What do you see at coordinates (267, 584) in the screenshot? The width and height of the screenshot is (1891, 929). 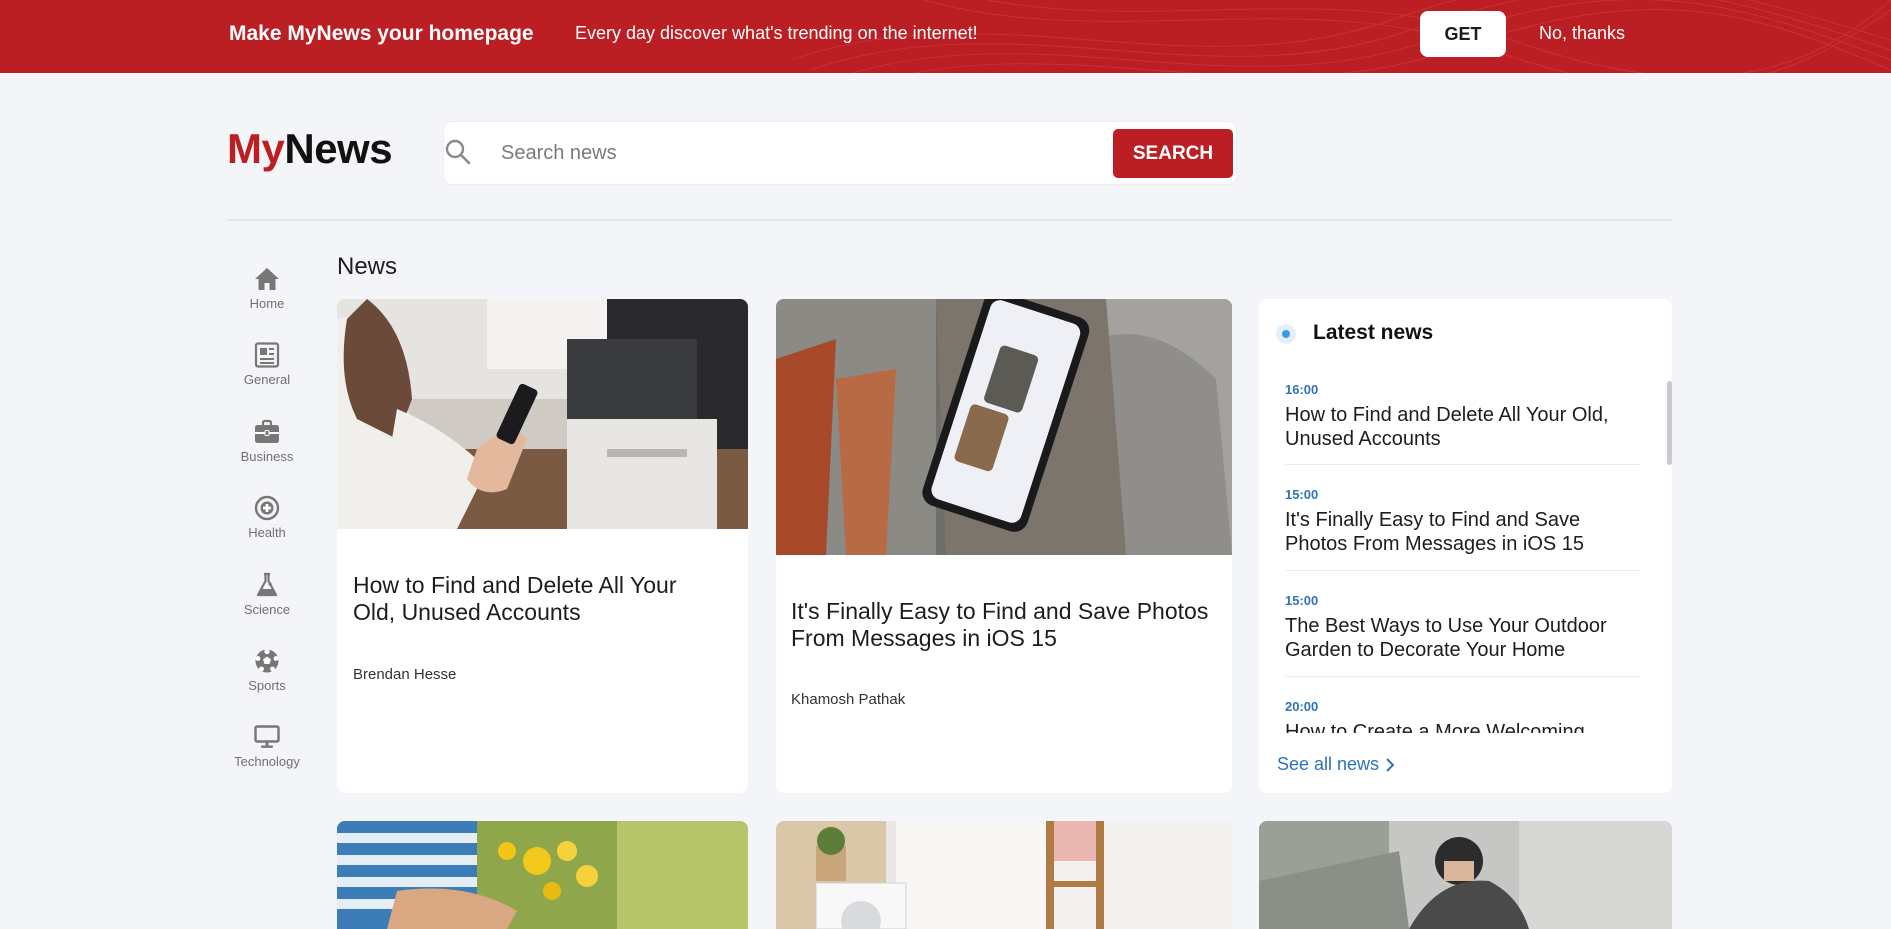 I see `flask-icon` at bounding box center [267, 584].